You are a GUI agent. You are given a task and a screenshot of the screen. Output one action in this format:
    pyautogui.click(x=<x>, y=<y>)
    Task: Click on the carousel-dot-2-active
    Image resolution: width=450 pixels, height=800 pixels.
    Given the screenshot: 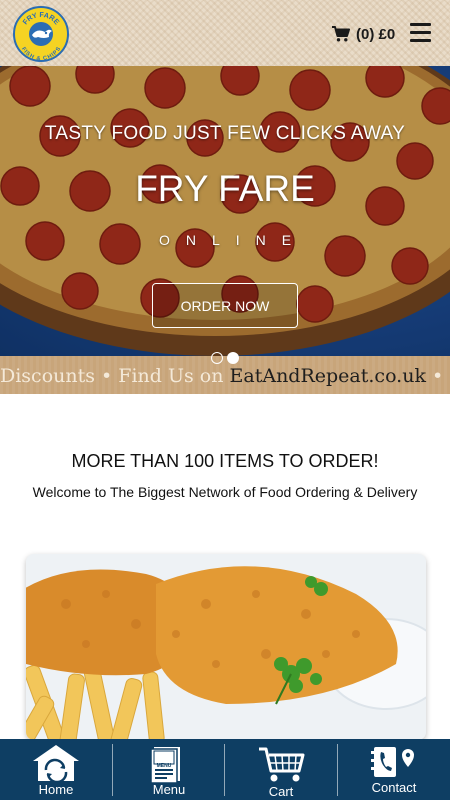 What is the action you would take?
    pyautogui.click(x=233, y=358)
    